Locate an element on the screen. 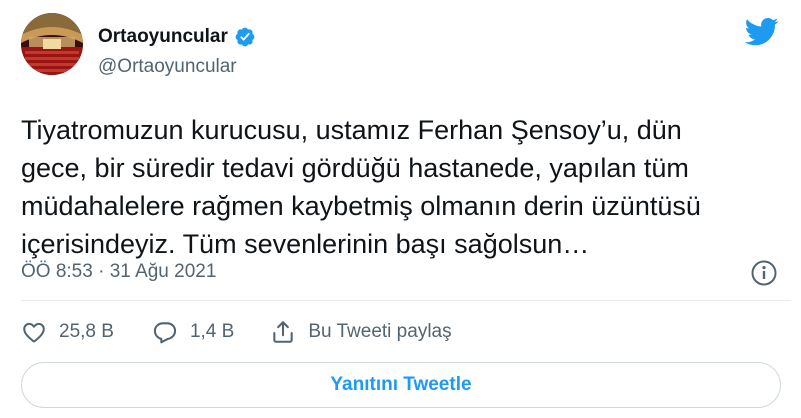 Image resolution: width=801 pixels, height=418 pixels. reply-button: 1,4 B is located at coordinates (193, 332).